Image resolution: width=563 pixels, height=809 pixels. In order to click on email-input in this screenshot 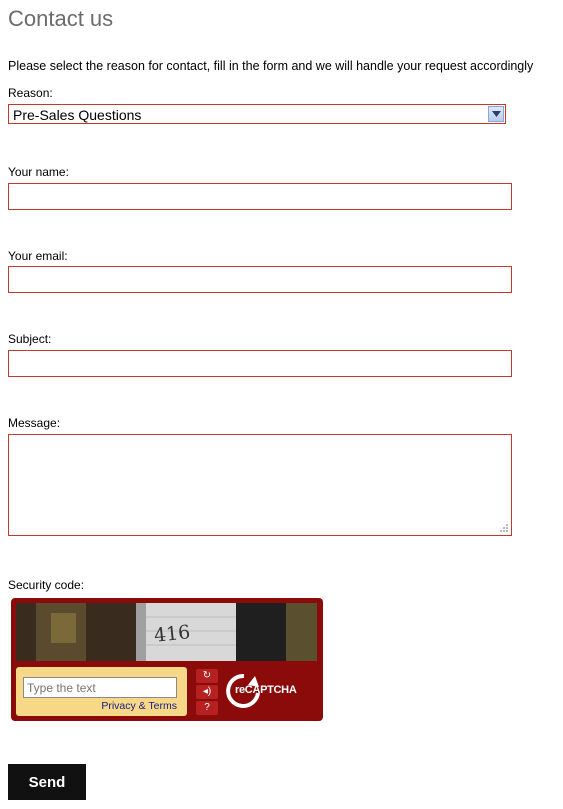, I will do `click(260, 279)`.